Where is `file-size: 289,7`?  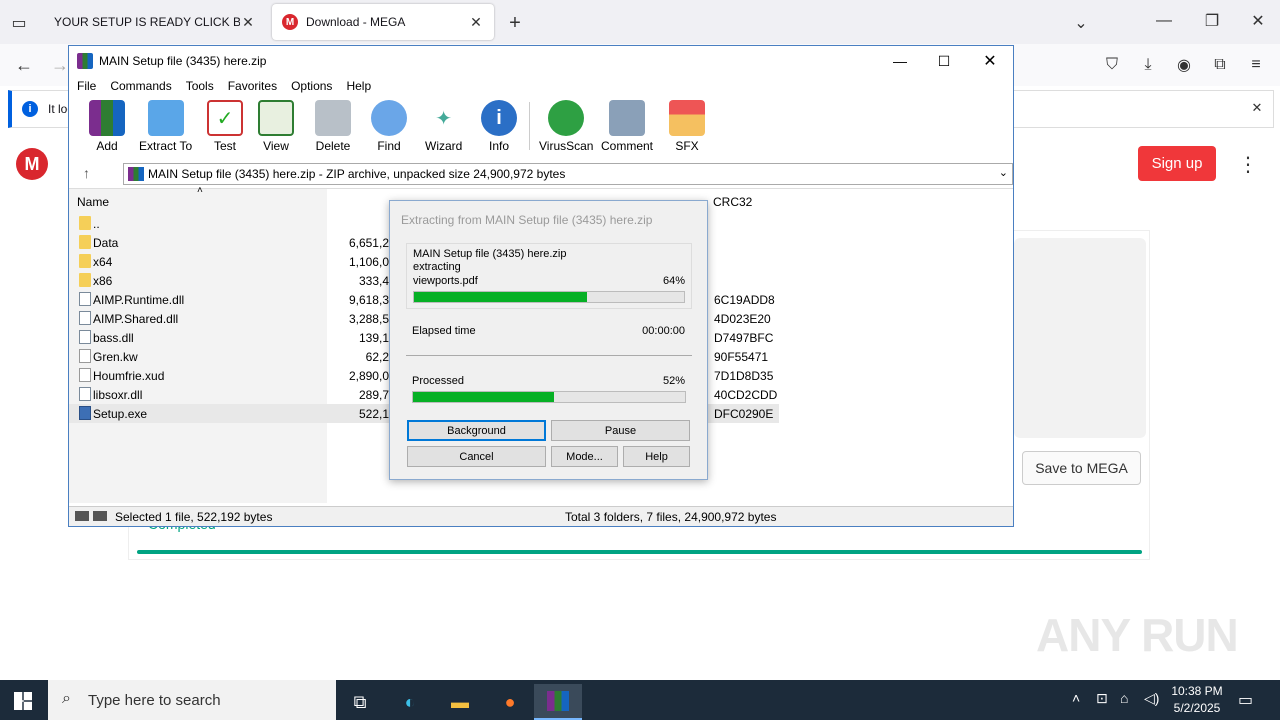
file-size: 289,7 is located at coordinates (373, 395).